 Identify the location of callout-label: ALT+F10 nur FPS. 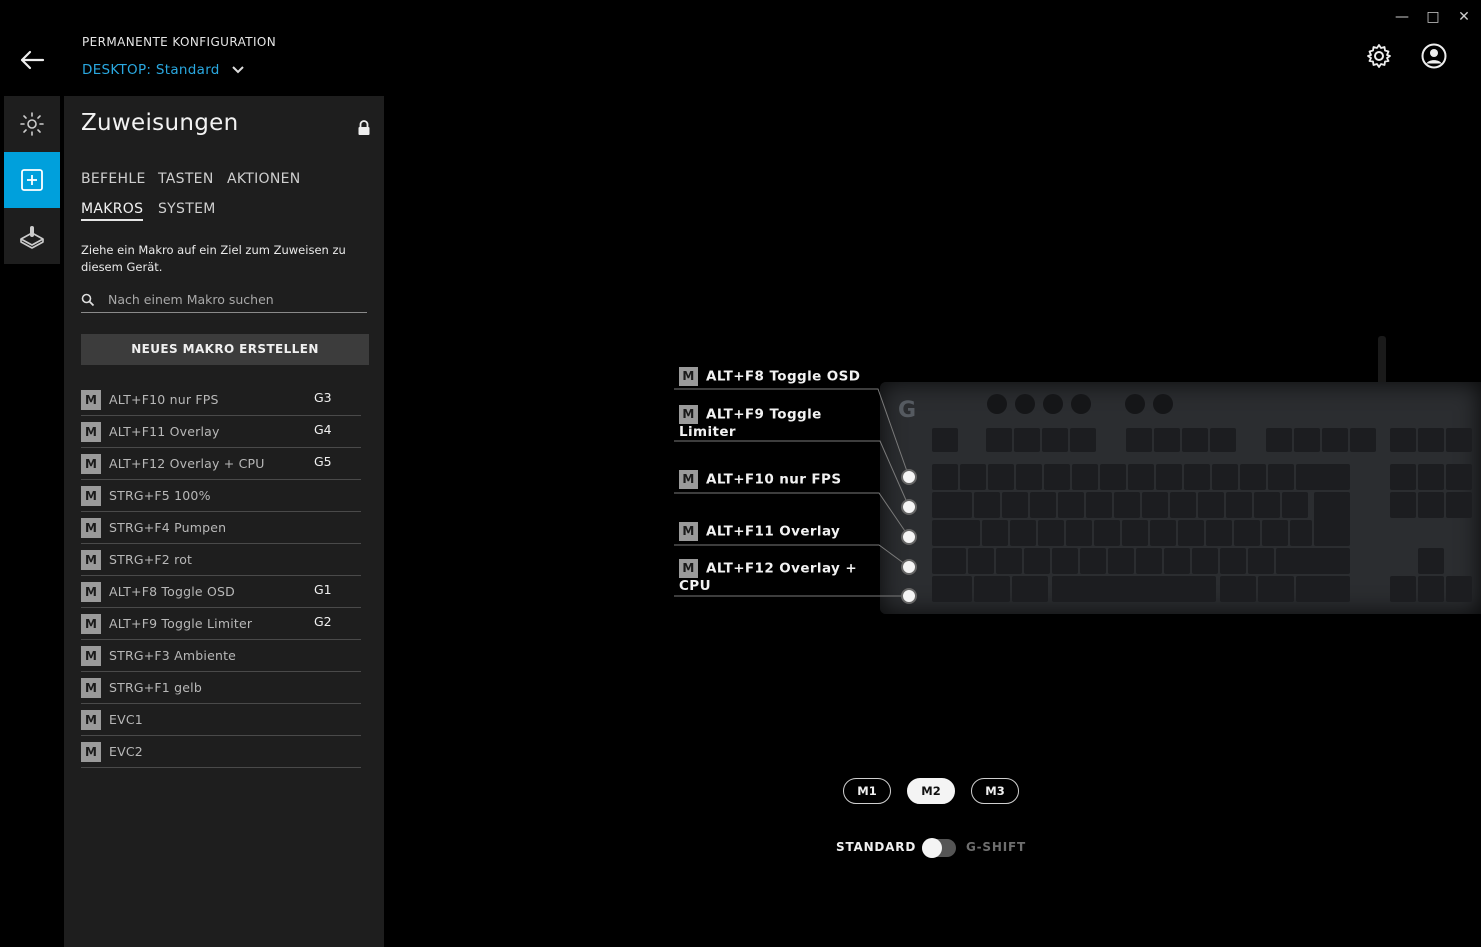
(774, 479).